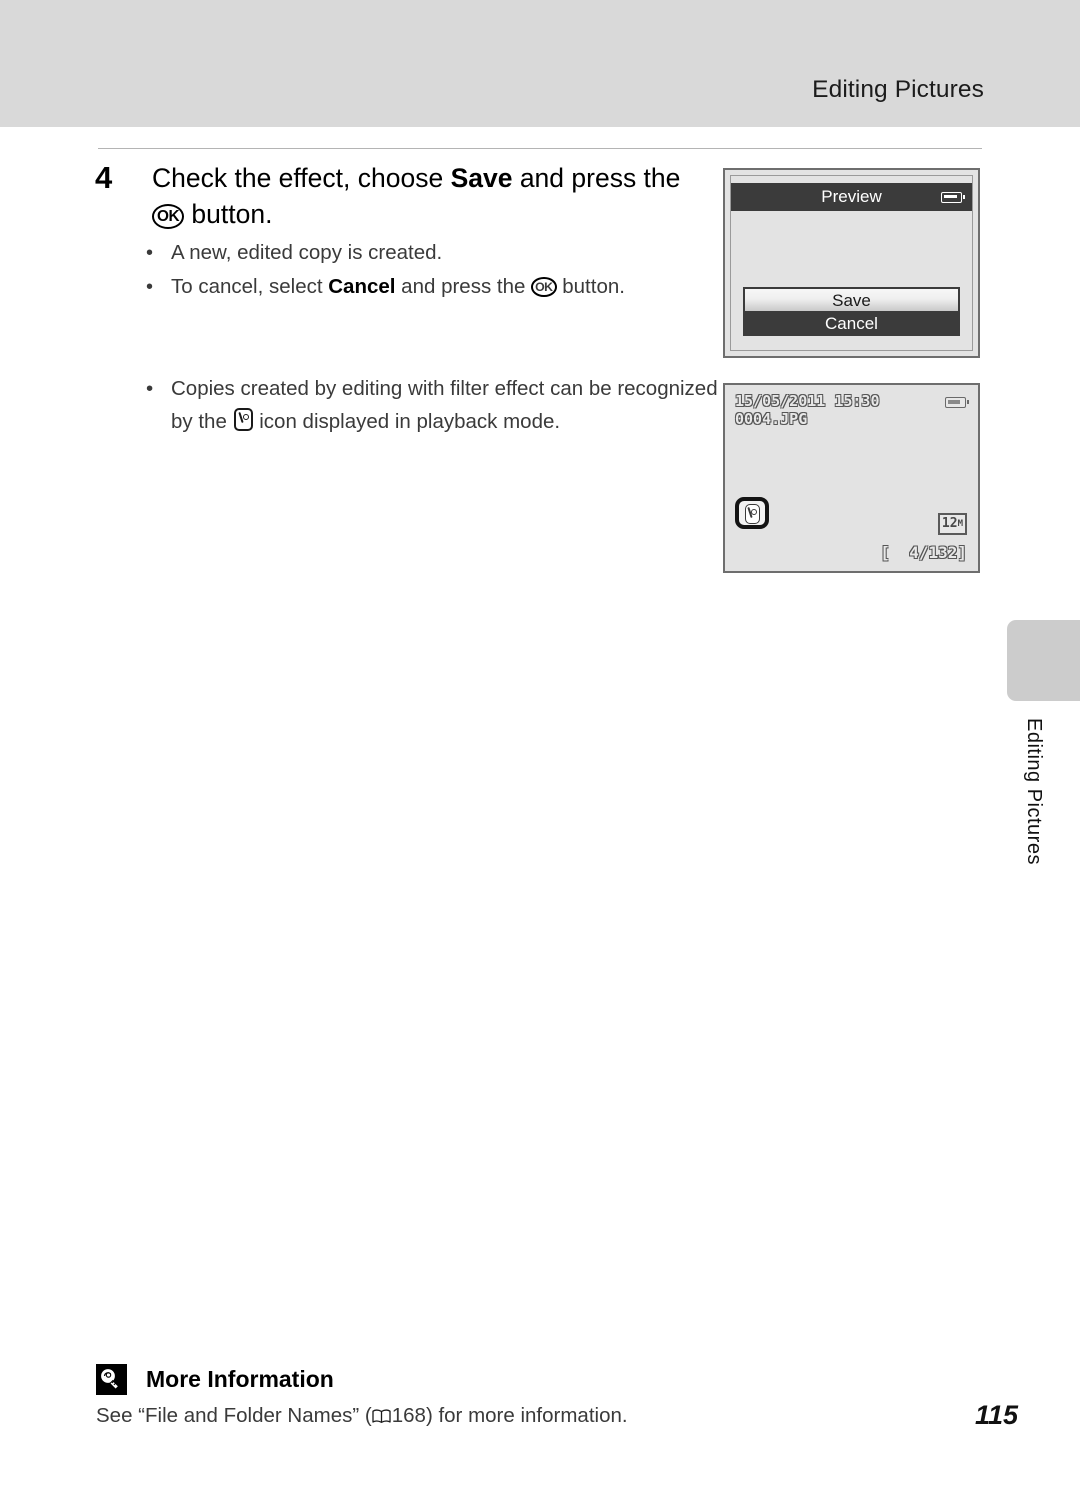  Describe the element at coordinates (463, 286) in the screenshot. I see `bullet-text-post: and press the` at that location.